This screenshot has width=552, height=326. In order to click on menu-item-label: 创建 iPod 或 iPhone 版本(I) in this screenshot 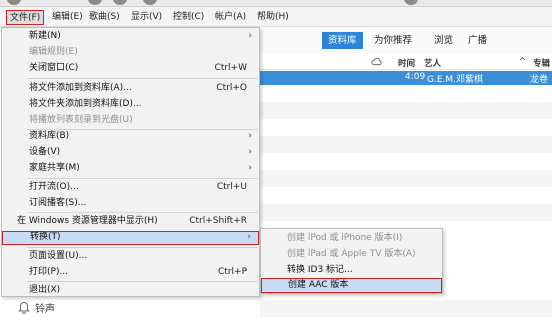, I will do `click(345, 238)`.